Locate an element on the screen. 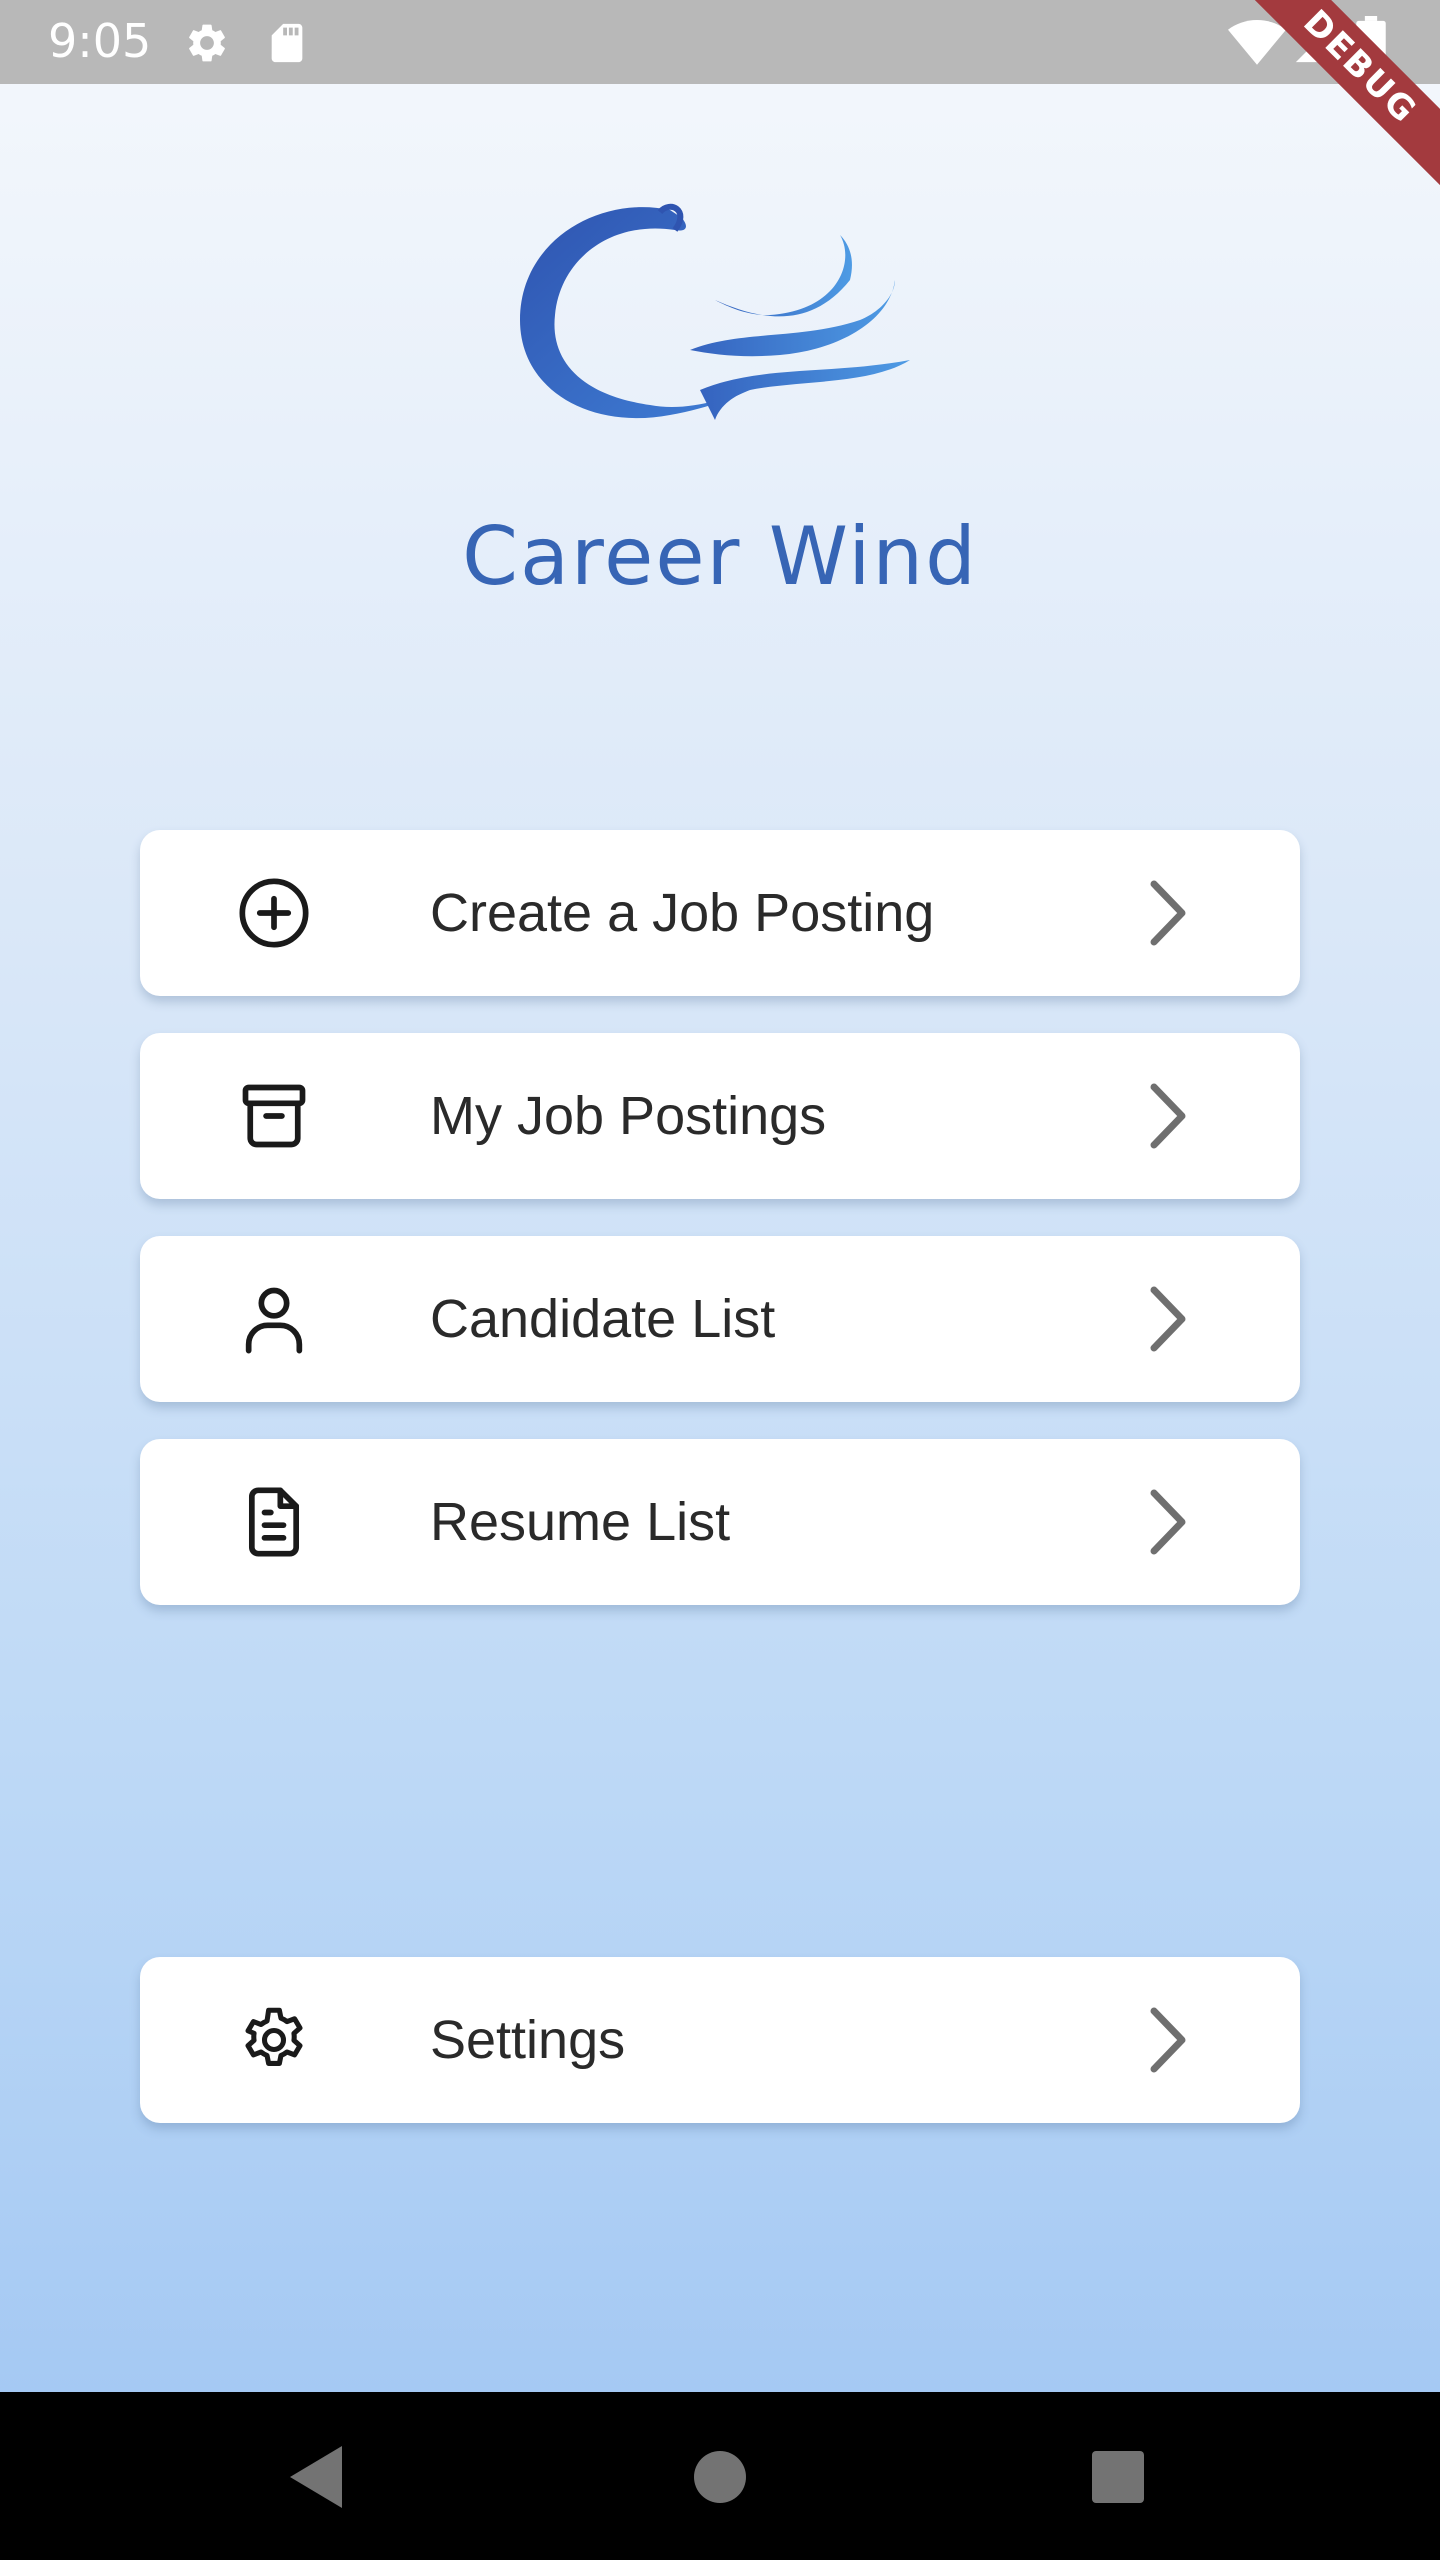 The image size is (1440, 2560). app-title: Career Wind is located at coordinates (720, 556).